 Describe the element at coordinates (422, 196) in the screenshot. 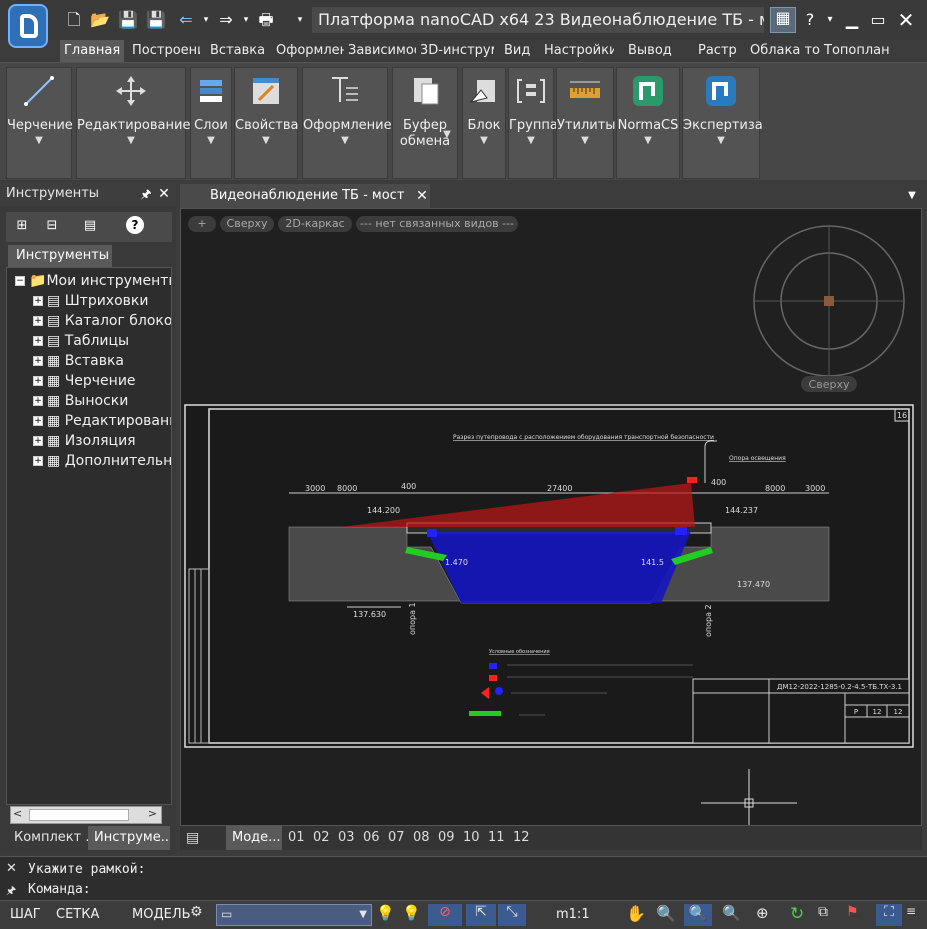

I see `document-close-icon: ✕` at that location.